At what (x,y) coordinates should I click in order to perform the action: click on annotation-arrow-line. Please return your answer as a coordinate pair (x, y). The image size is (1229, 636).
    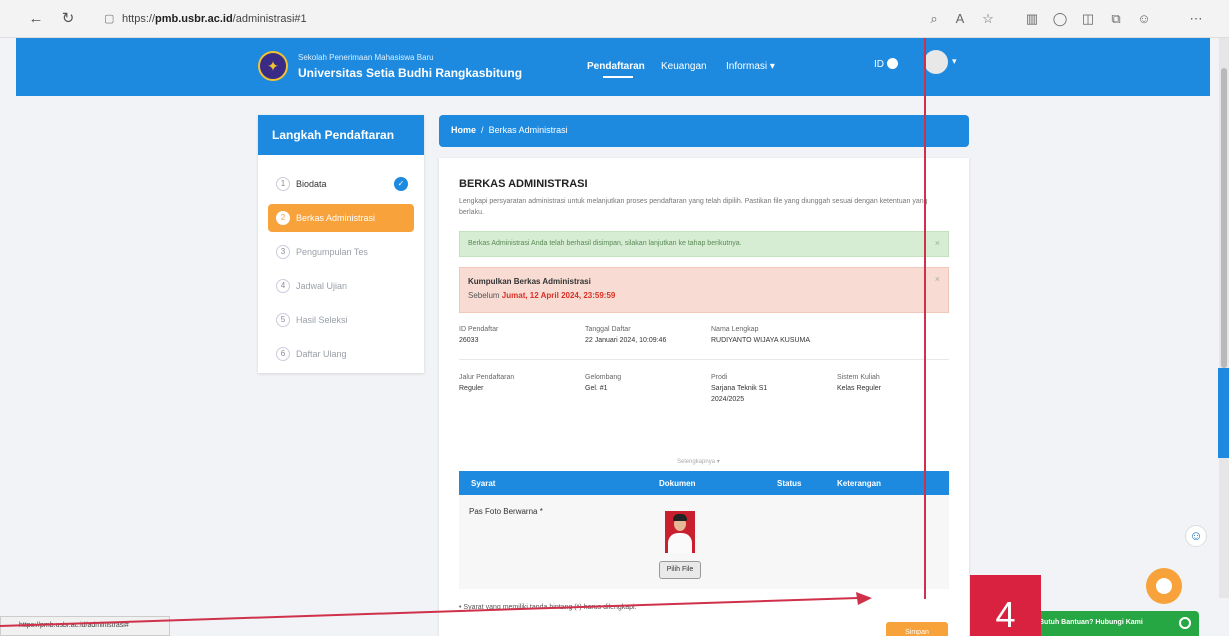
    Looking at the image, I should click on (429, 612).